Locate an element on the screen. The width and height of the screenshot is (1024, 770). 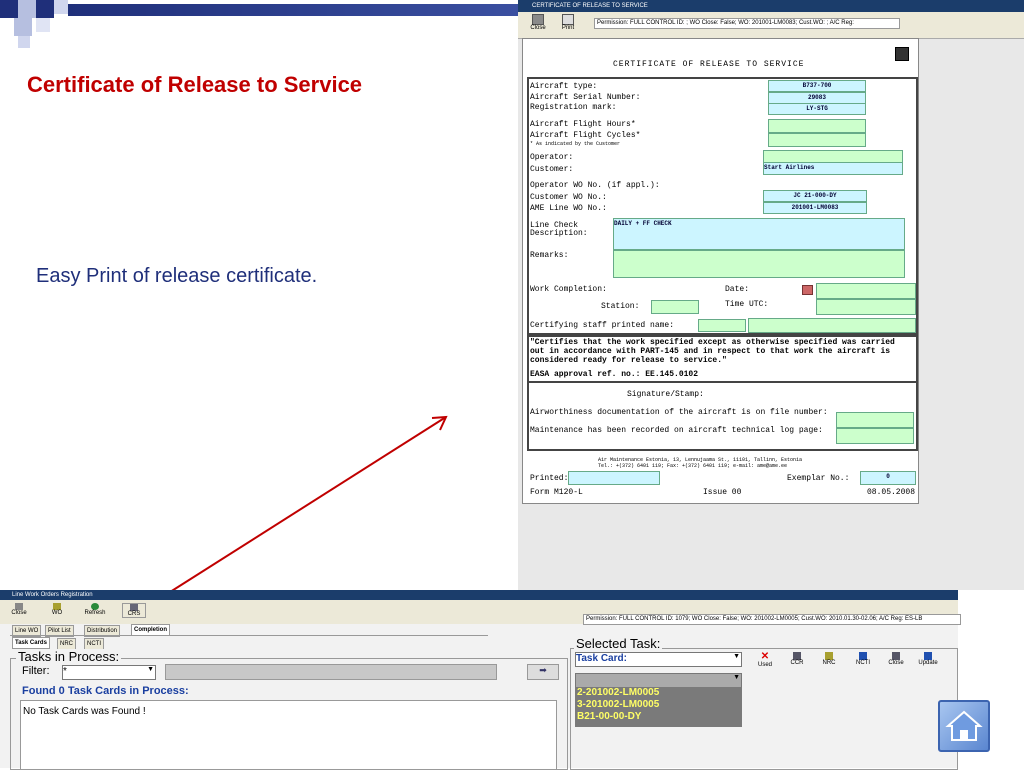
task-card-select: Task Card: ▼ is located at coordinates (658, 659).